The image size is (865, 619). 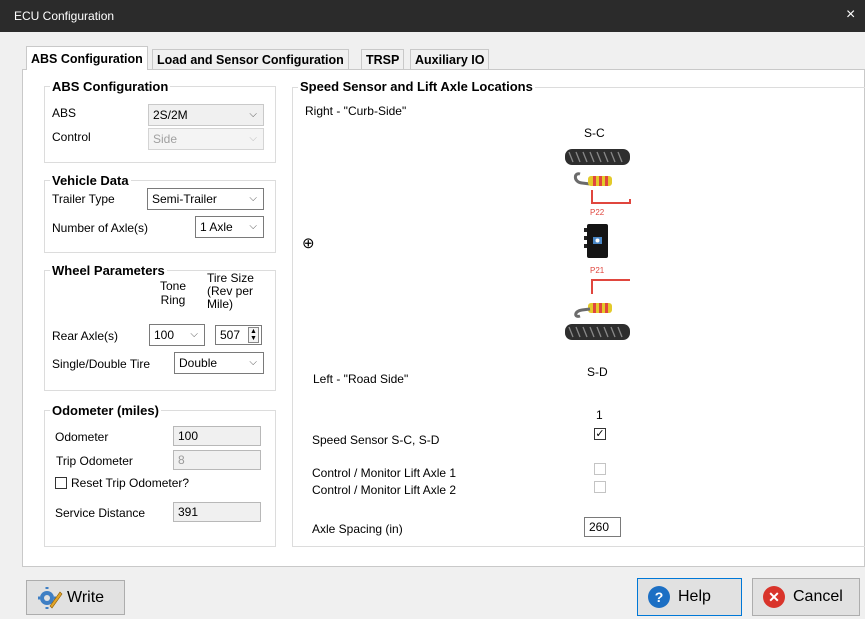 I want to click on trip-odometer-label: Trip Odometer, so click(x=94, y=461).